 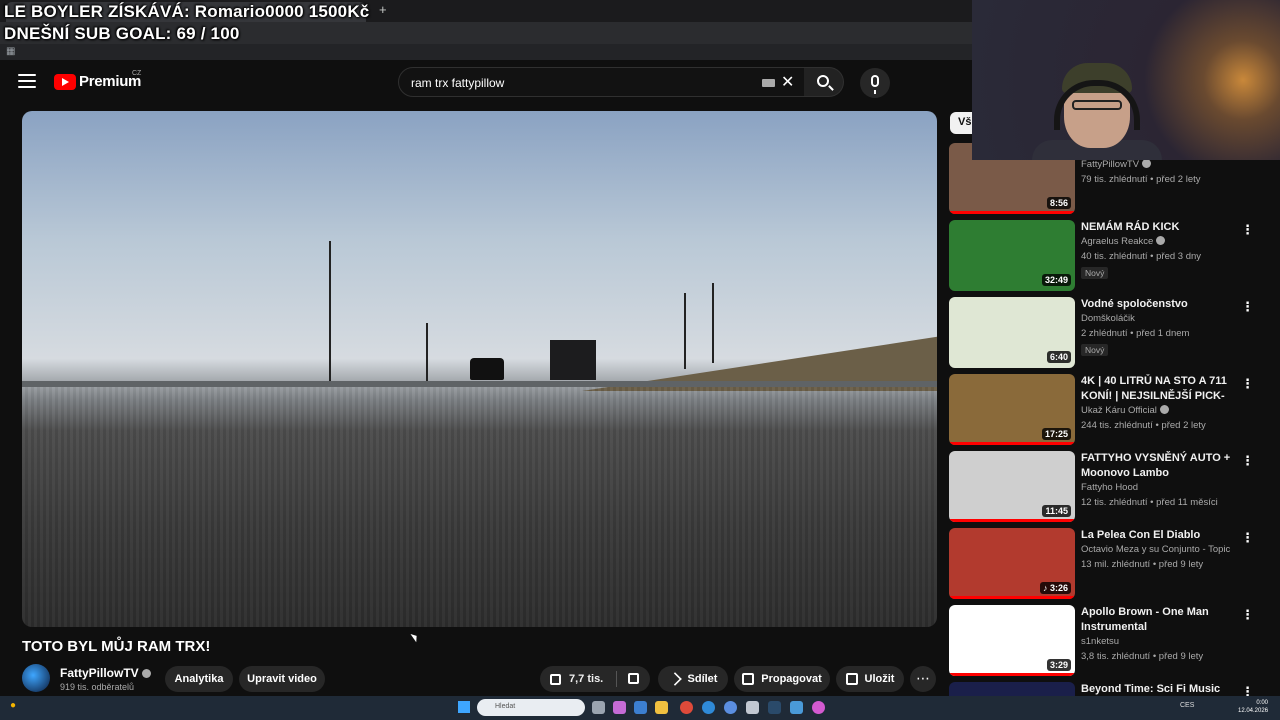 I want to click on windows-start-icon, so click(x=464, y=707).